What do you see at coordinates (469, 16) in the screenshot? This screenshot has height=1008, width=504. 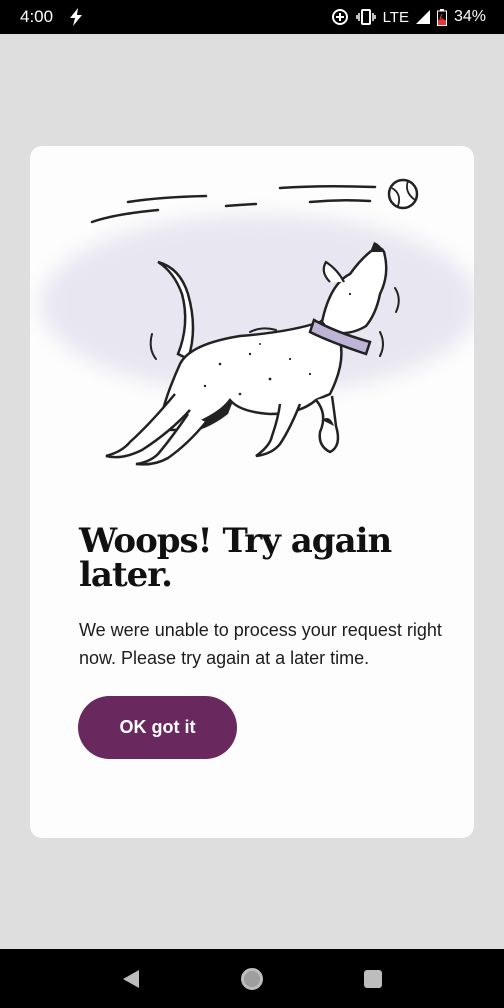 I see `battery-percent: 34%` at bounding box center [469, 16].